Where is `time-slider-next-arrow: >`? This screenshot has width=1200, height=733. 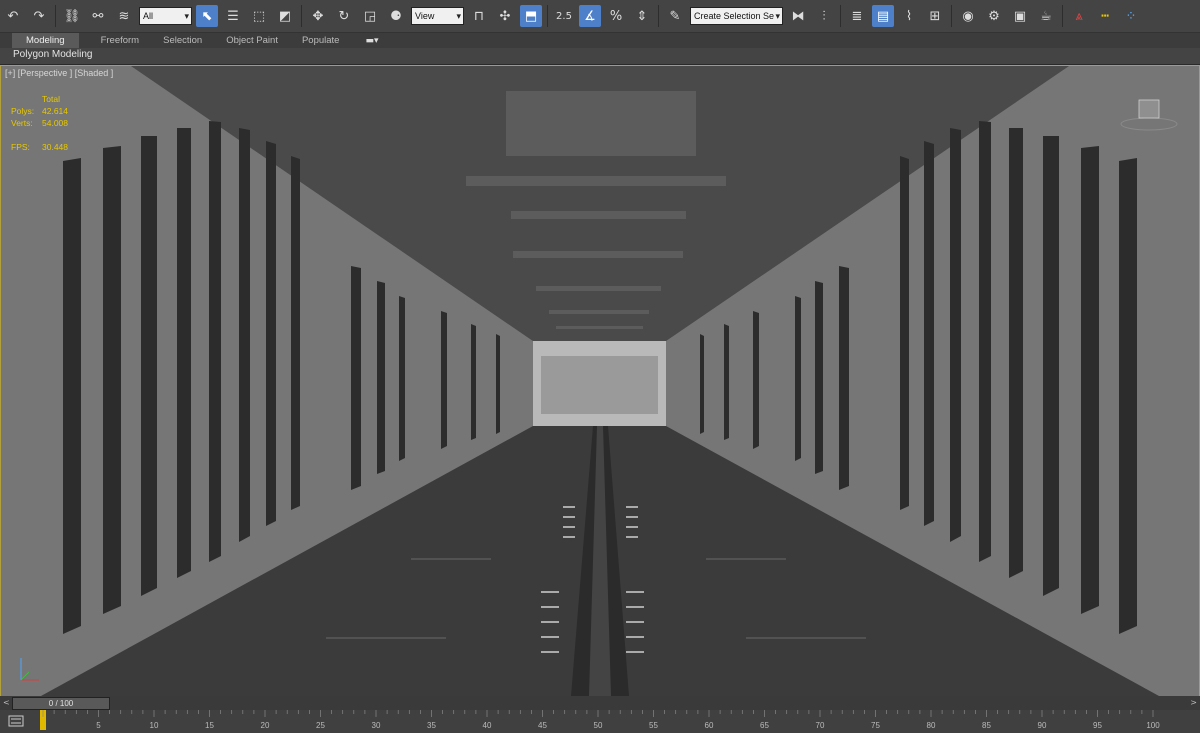
time-slider-next-arrow: > is located at coordinates (1193, 702).